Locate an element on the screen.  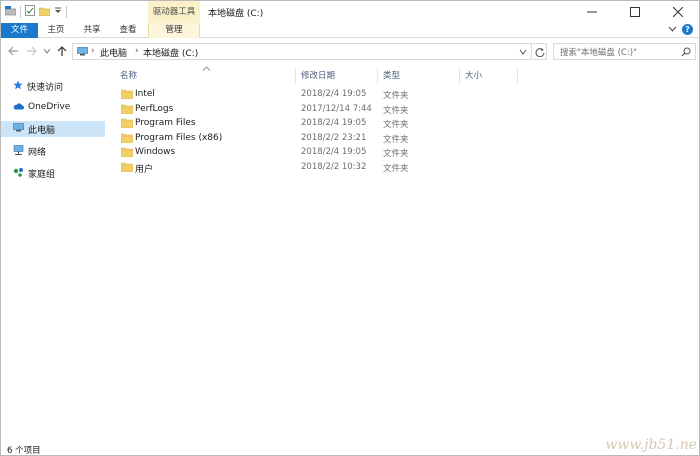
sort-ascending-icon is located at coordinates (206, 69).